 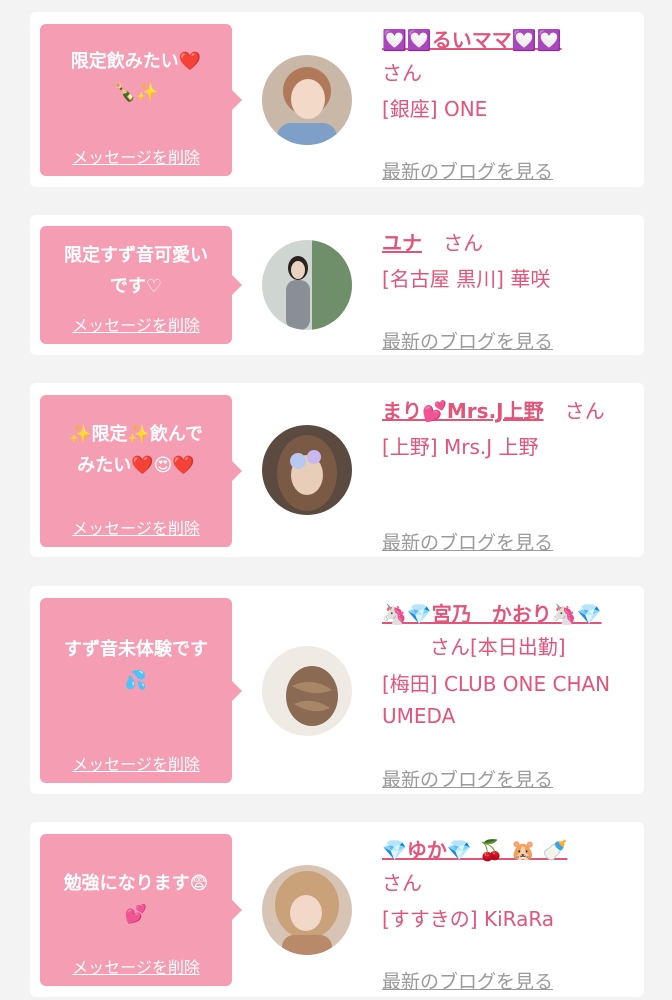 I want to click on profile-name-link: まり💕Mrs.J上野, so click(x=463, y=411).